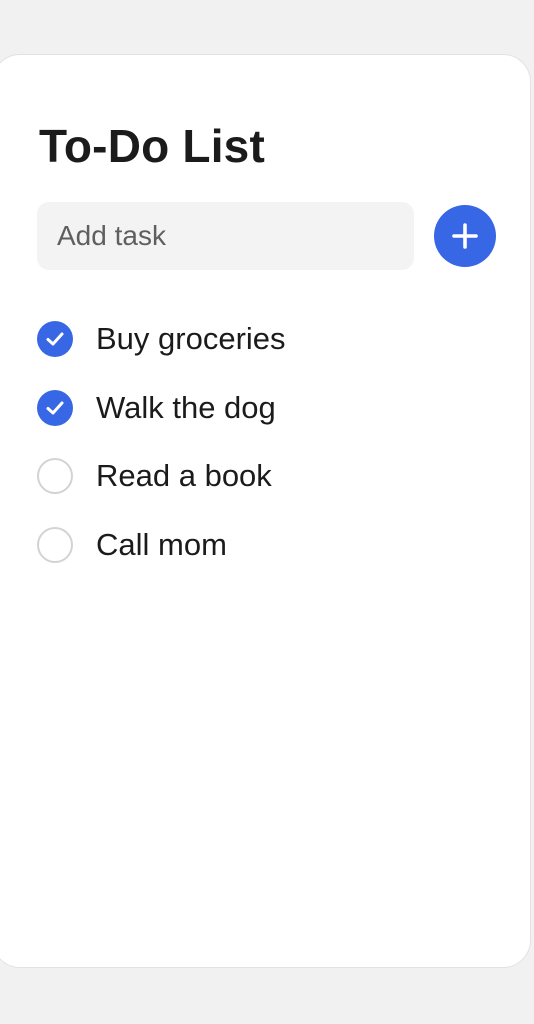 The width and height of the screenshot is (534, 1024). I want to click on plus-icon, so click(465, 236).